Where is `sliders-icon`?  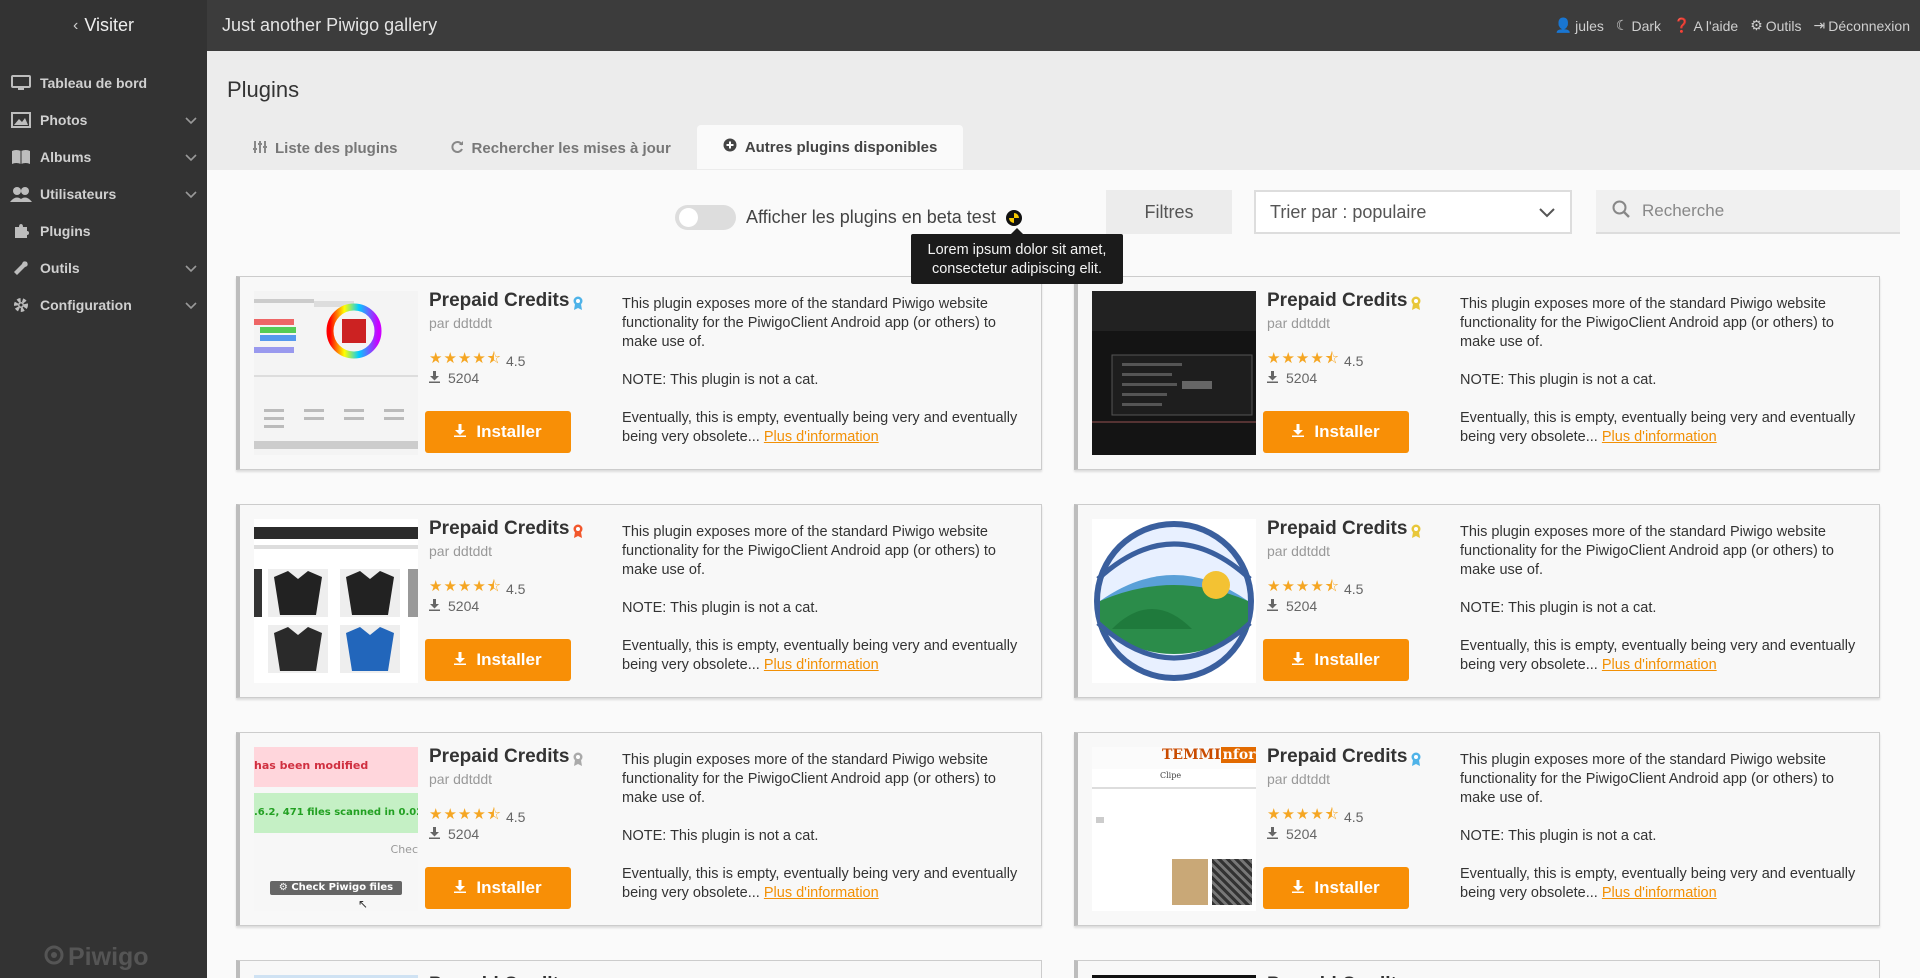 sliders-icon is located at coordinates (260, 149).